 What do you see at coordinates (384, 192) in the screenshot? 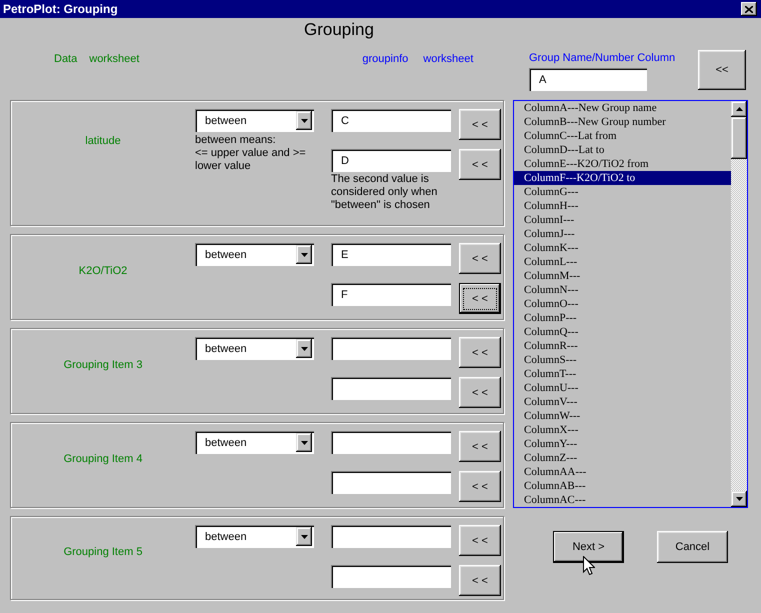
I see `second-value-note: The second value is considered only when "between" is chosen` at bounding box center [384, 192].